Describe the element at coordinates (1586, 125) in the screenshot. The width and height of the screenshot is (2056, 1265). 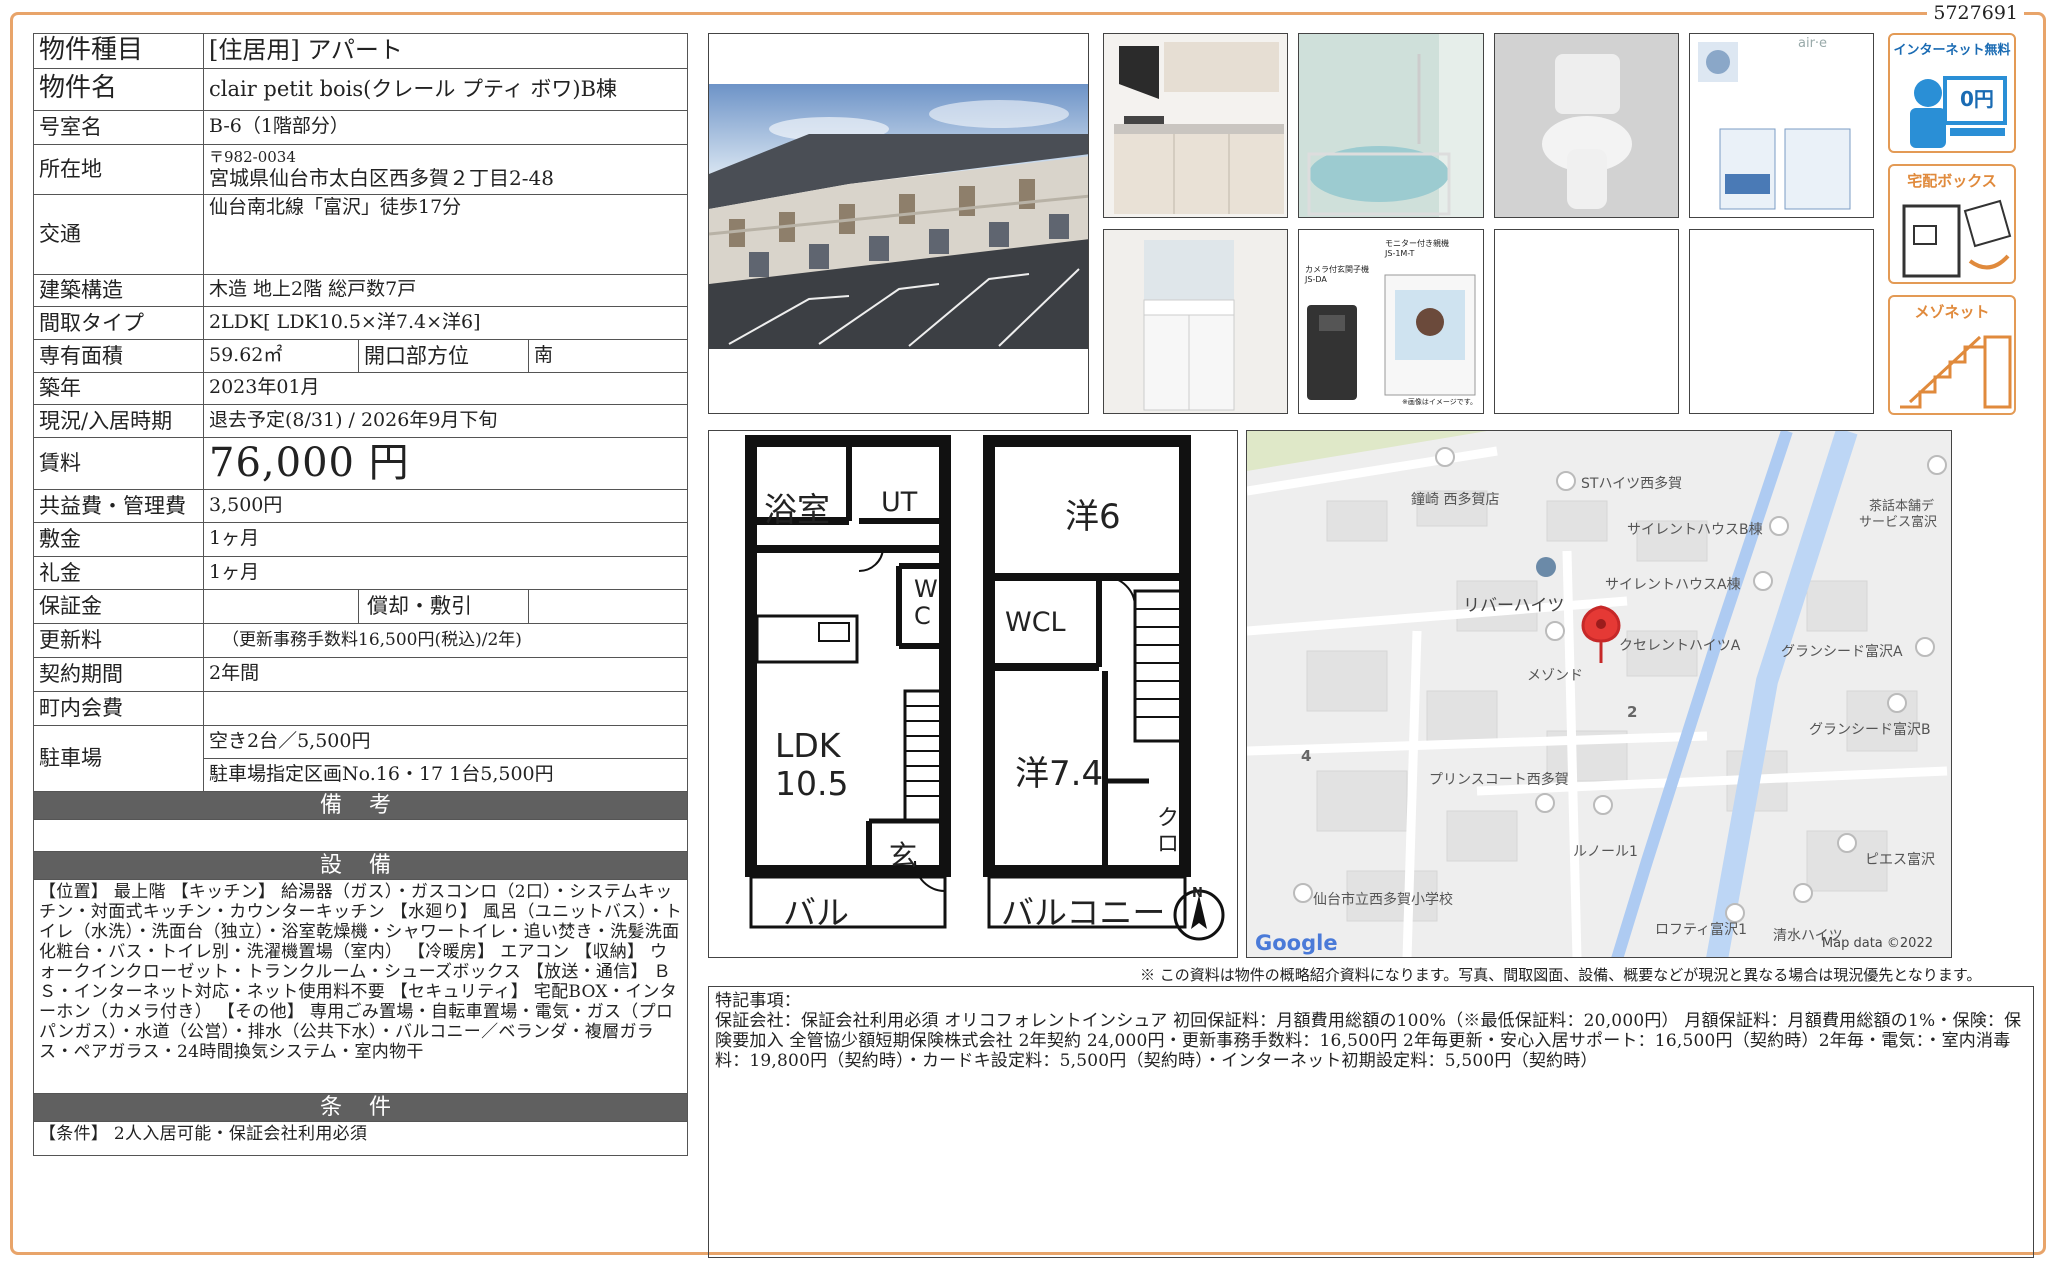
I see `toilet-photo` at that location.